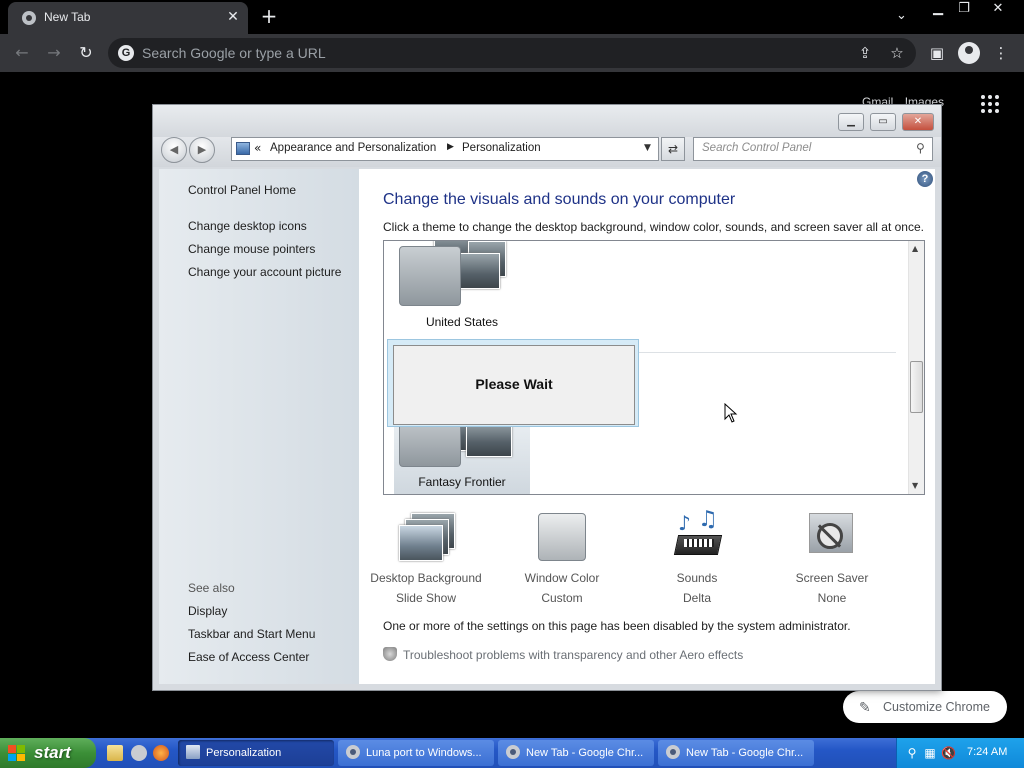 The height and width of the screenshot is (768, 1024). Describe the element at coordinates (251, 249) in the screenshot. I see `change-mouse-pointers-link: Change mouse pointers` at that location.